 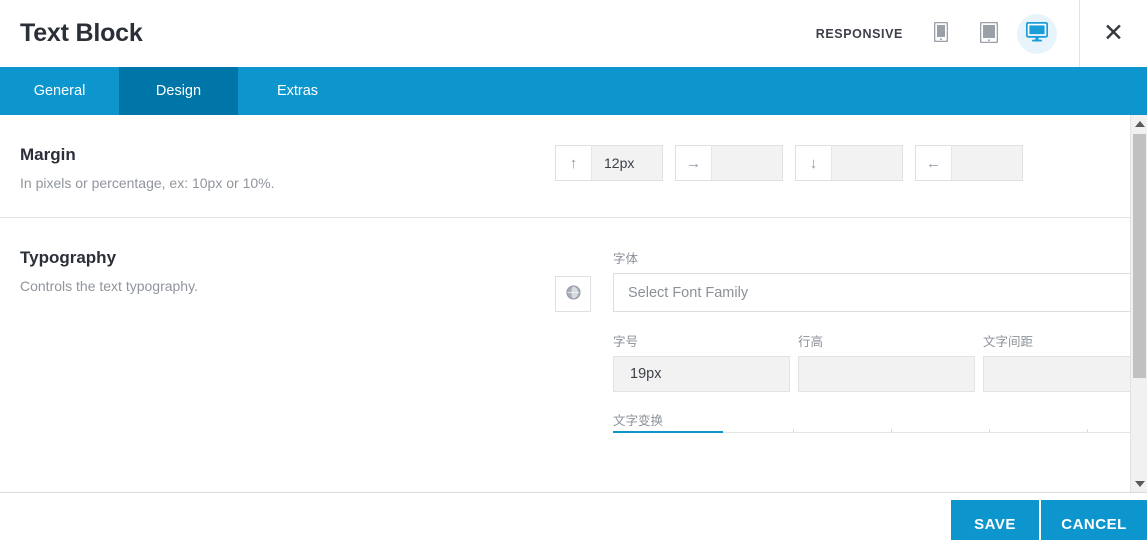 I want to click on font-size-input, so click(x=701, y=374).